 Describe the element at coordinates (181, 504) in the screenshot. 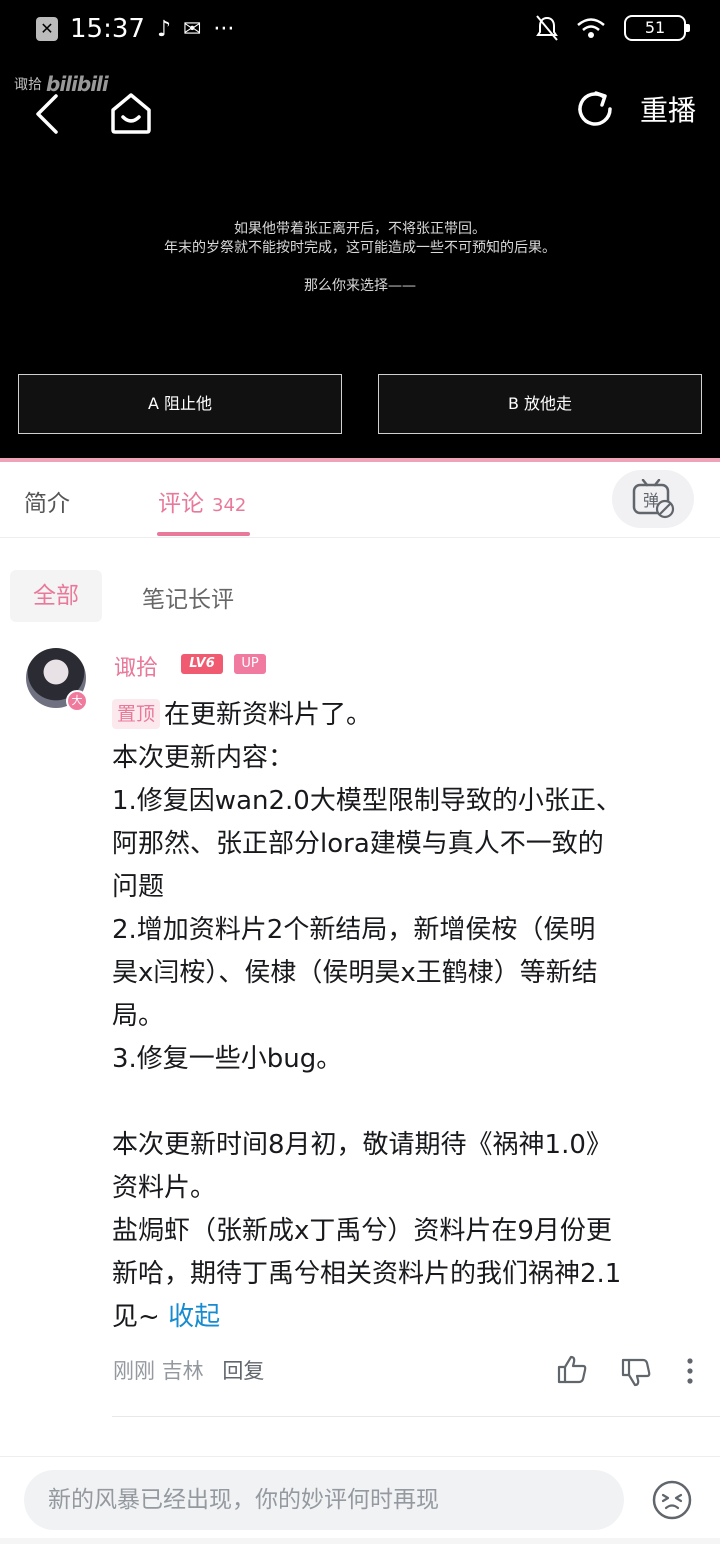

I see `tab-comments-label: 评论` at that location.